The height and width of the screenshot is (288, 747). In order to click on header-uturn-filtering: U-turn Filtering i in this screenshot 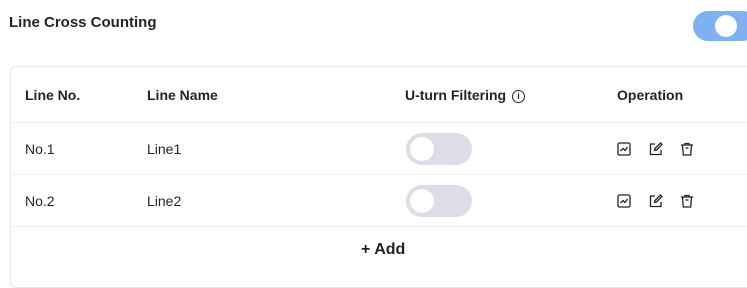, I will do `click(465, 95)`.